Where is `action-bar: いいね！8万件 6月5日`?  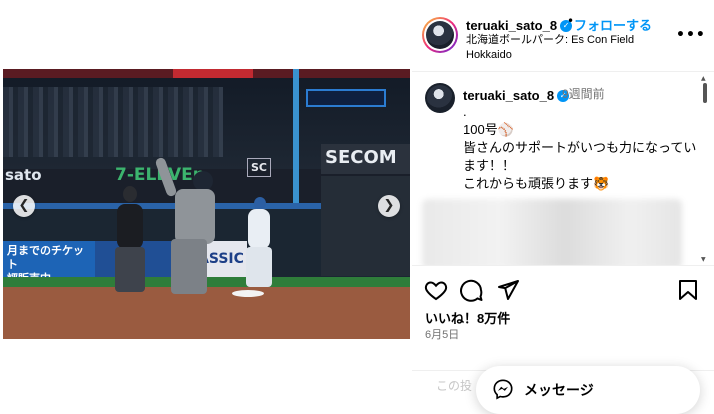
action-bar: いいね！8万件 6月5日 is located at coordinates (563, 317).